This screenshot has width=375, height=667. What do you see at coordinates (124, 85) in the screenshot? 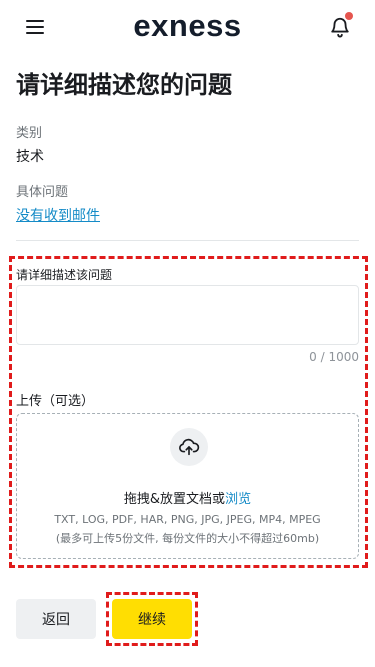
I see `page-title: 请详细描述您的问题` at bounding box center [124, 85].